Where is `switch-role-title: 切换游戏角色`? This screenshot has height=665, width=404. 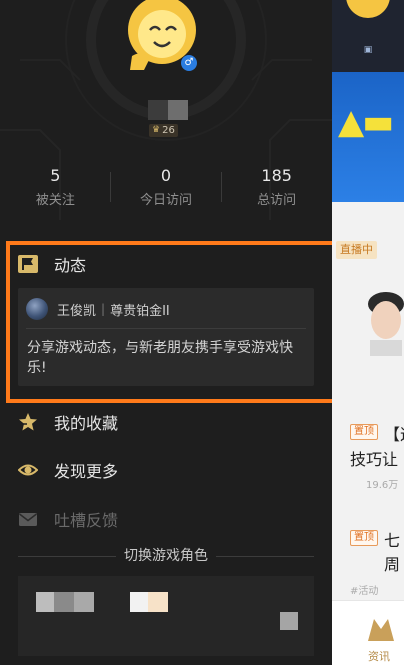
switch-role-title: 切换游戏角色 is located at coordinates (166, 556).